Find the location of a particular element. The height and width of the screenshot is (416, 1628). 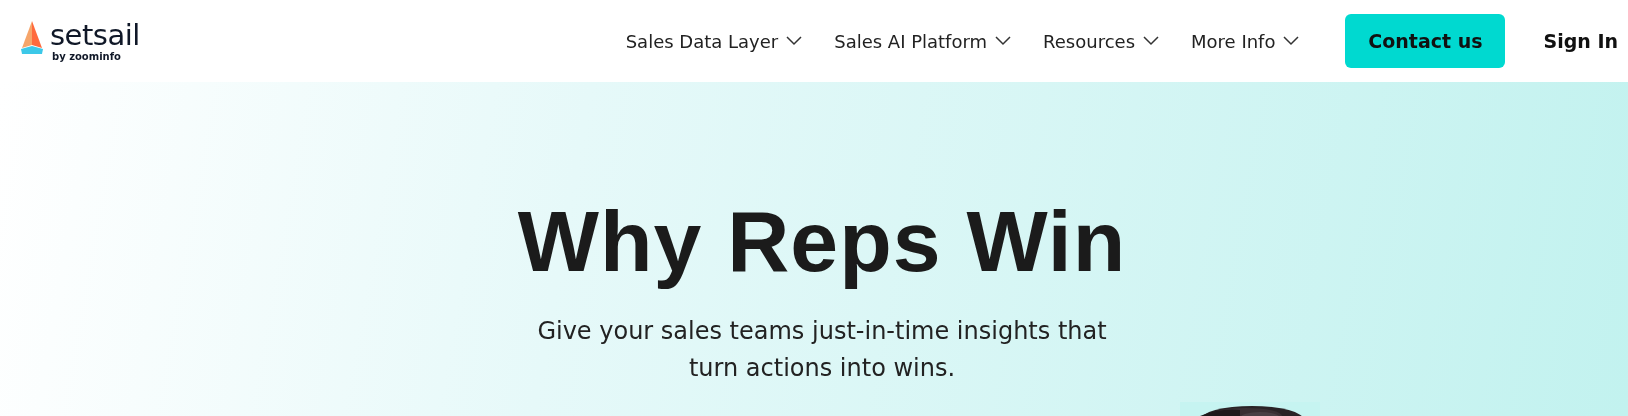

logo-wordmark: setsail is located at coordinates (95, 35).